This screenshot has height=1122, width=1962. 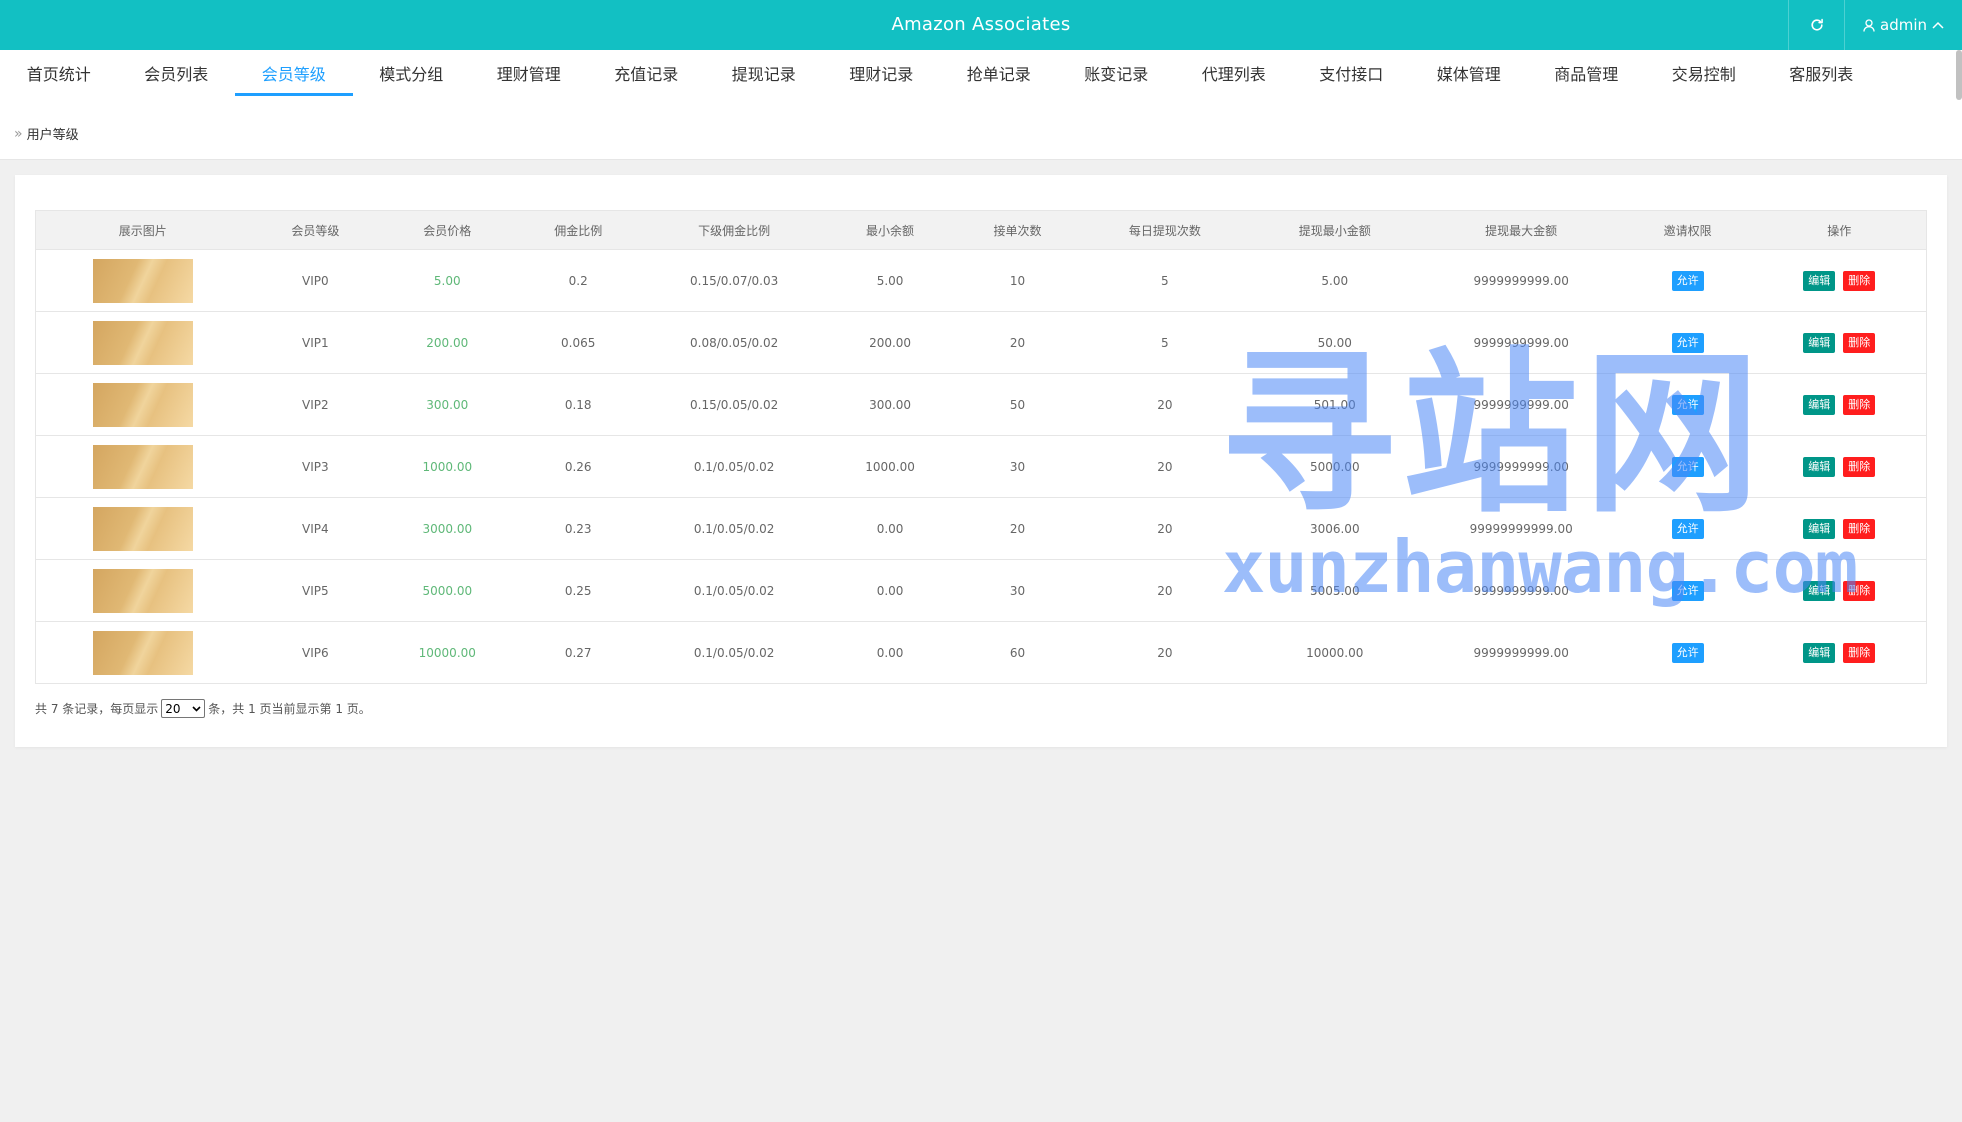 I want to click on cell-daily-withdrawals: 20, so click(x=1164, y=528).